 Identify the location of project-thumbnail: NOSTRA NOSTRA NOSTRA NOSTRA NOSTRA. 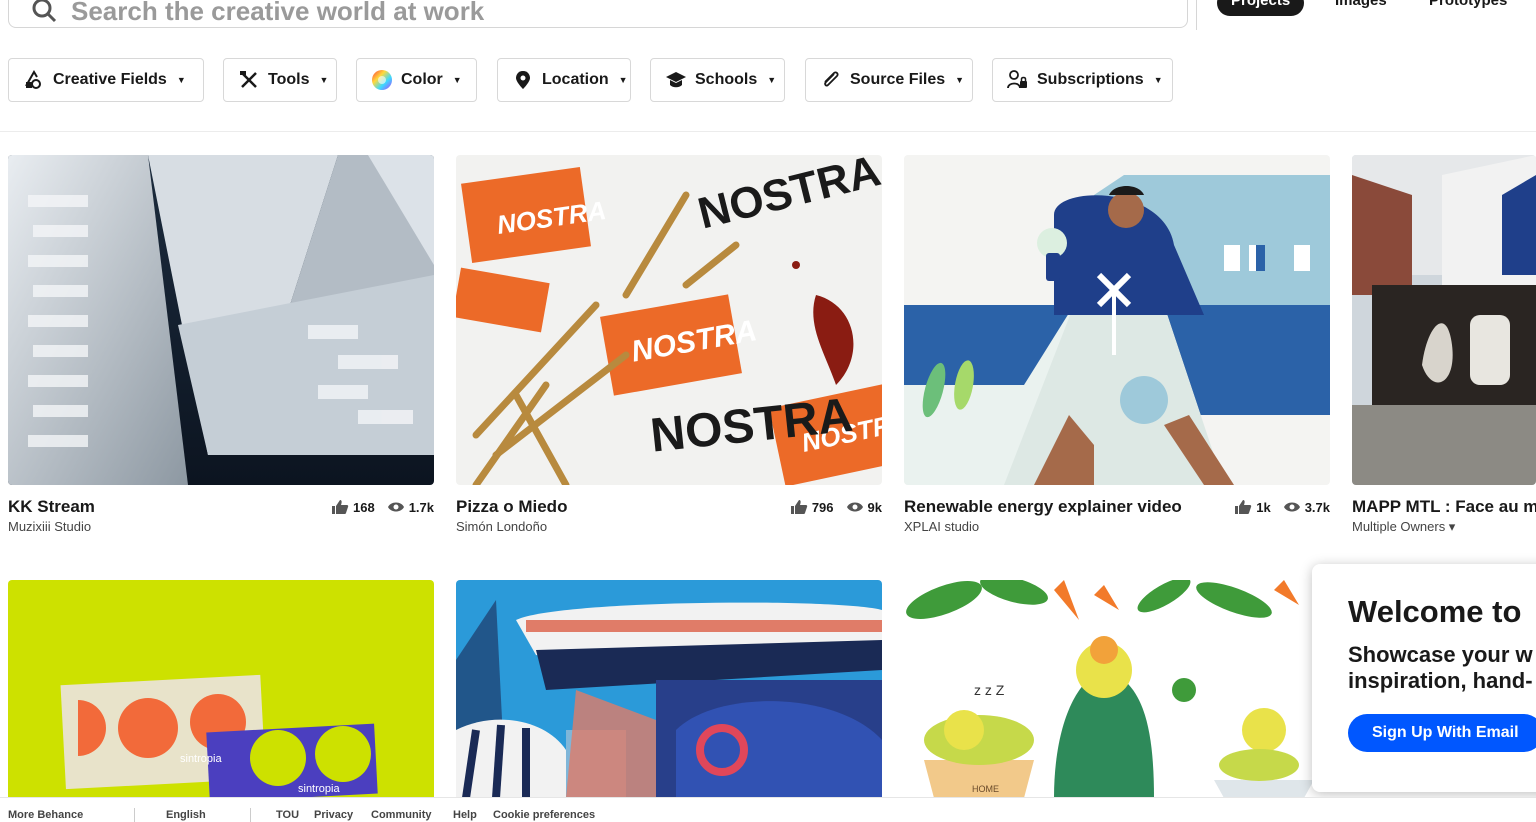
(669, 320).